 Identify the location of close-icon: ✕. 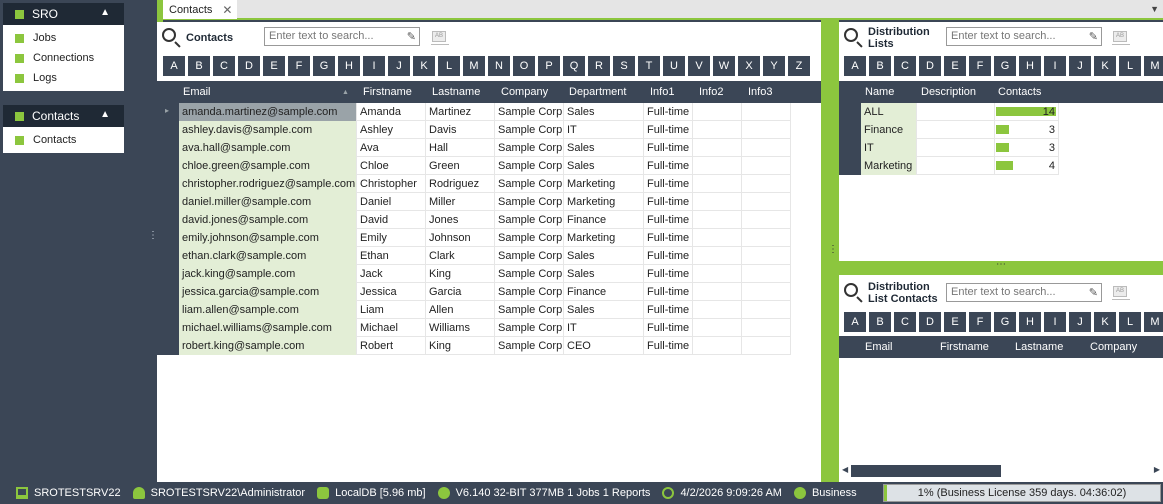
(227, 10).